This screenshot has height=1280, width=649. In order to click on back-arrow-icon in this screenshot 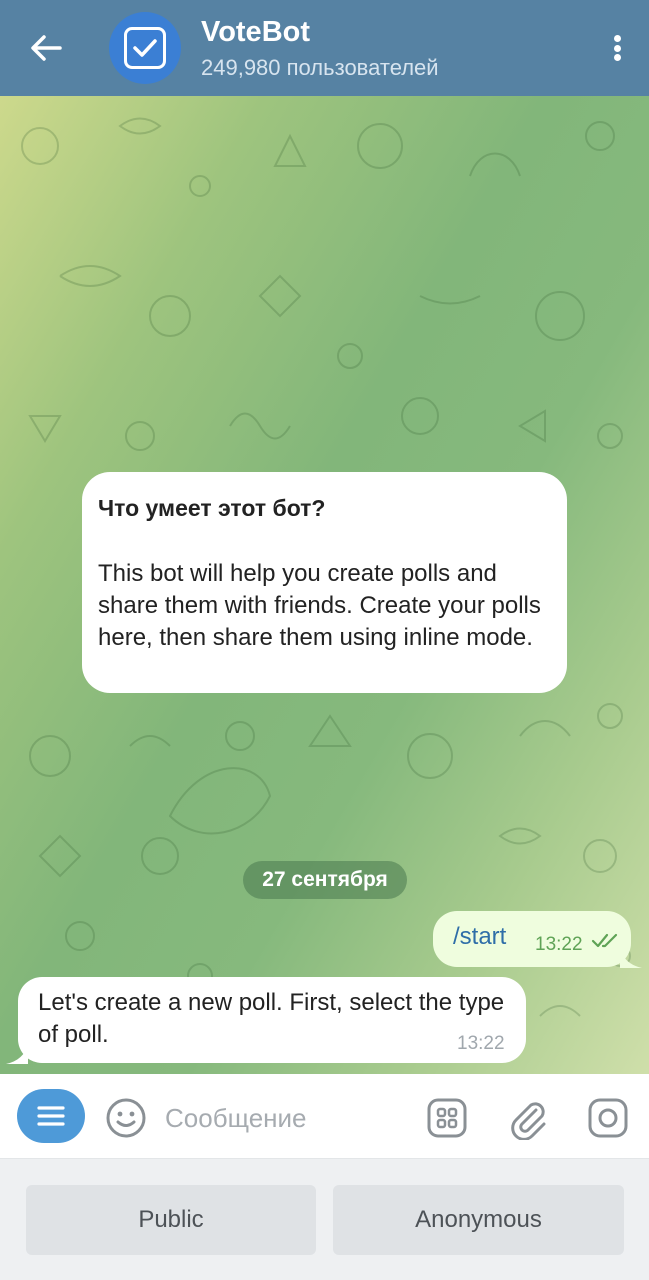, I will do `click(46, 48)`.